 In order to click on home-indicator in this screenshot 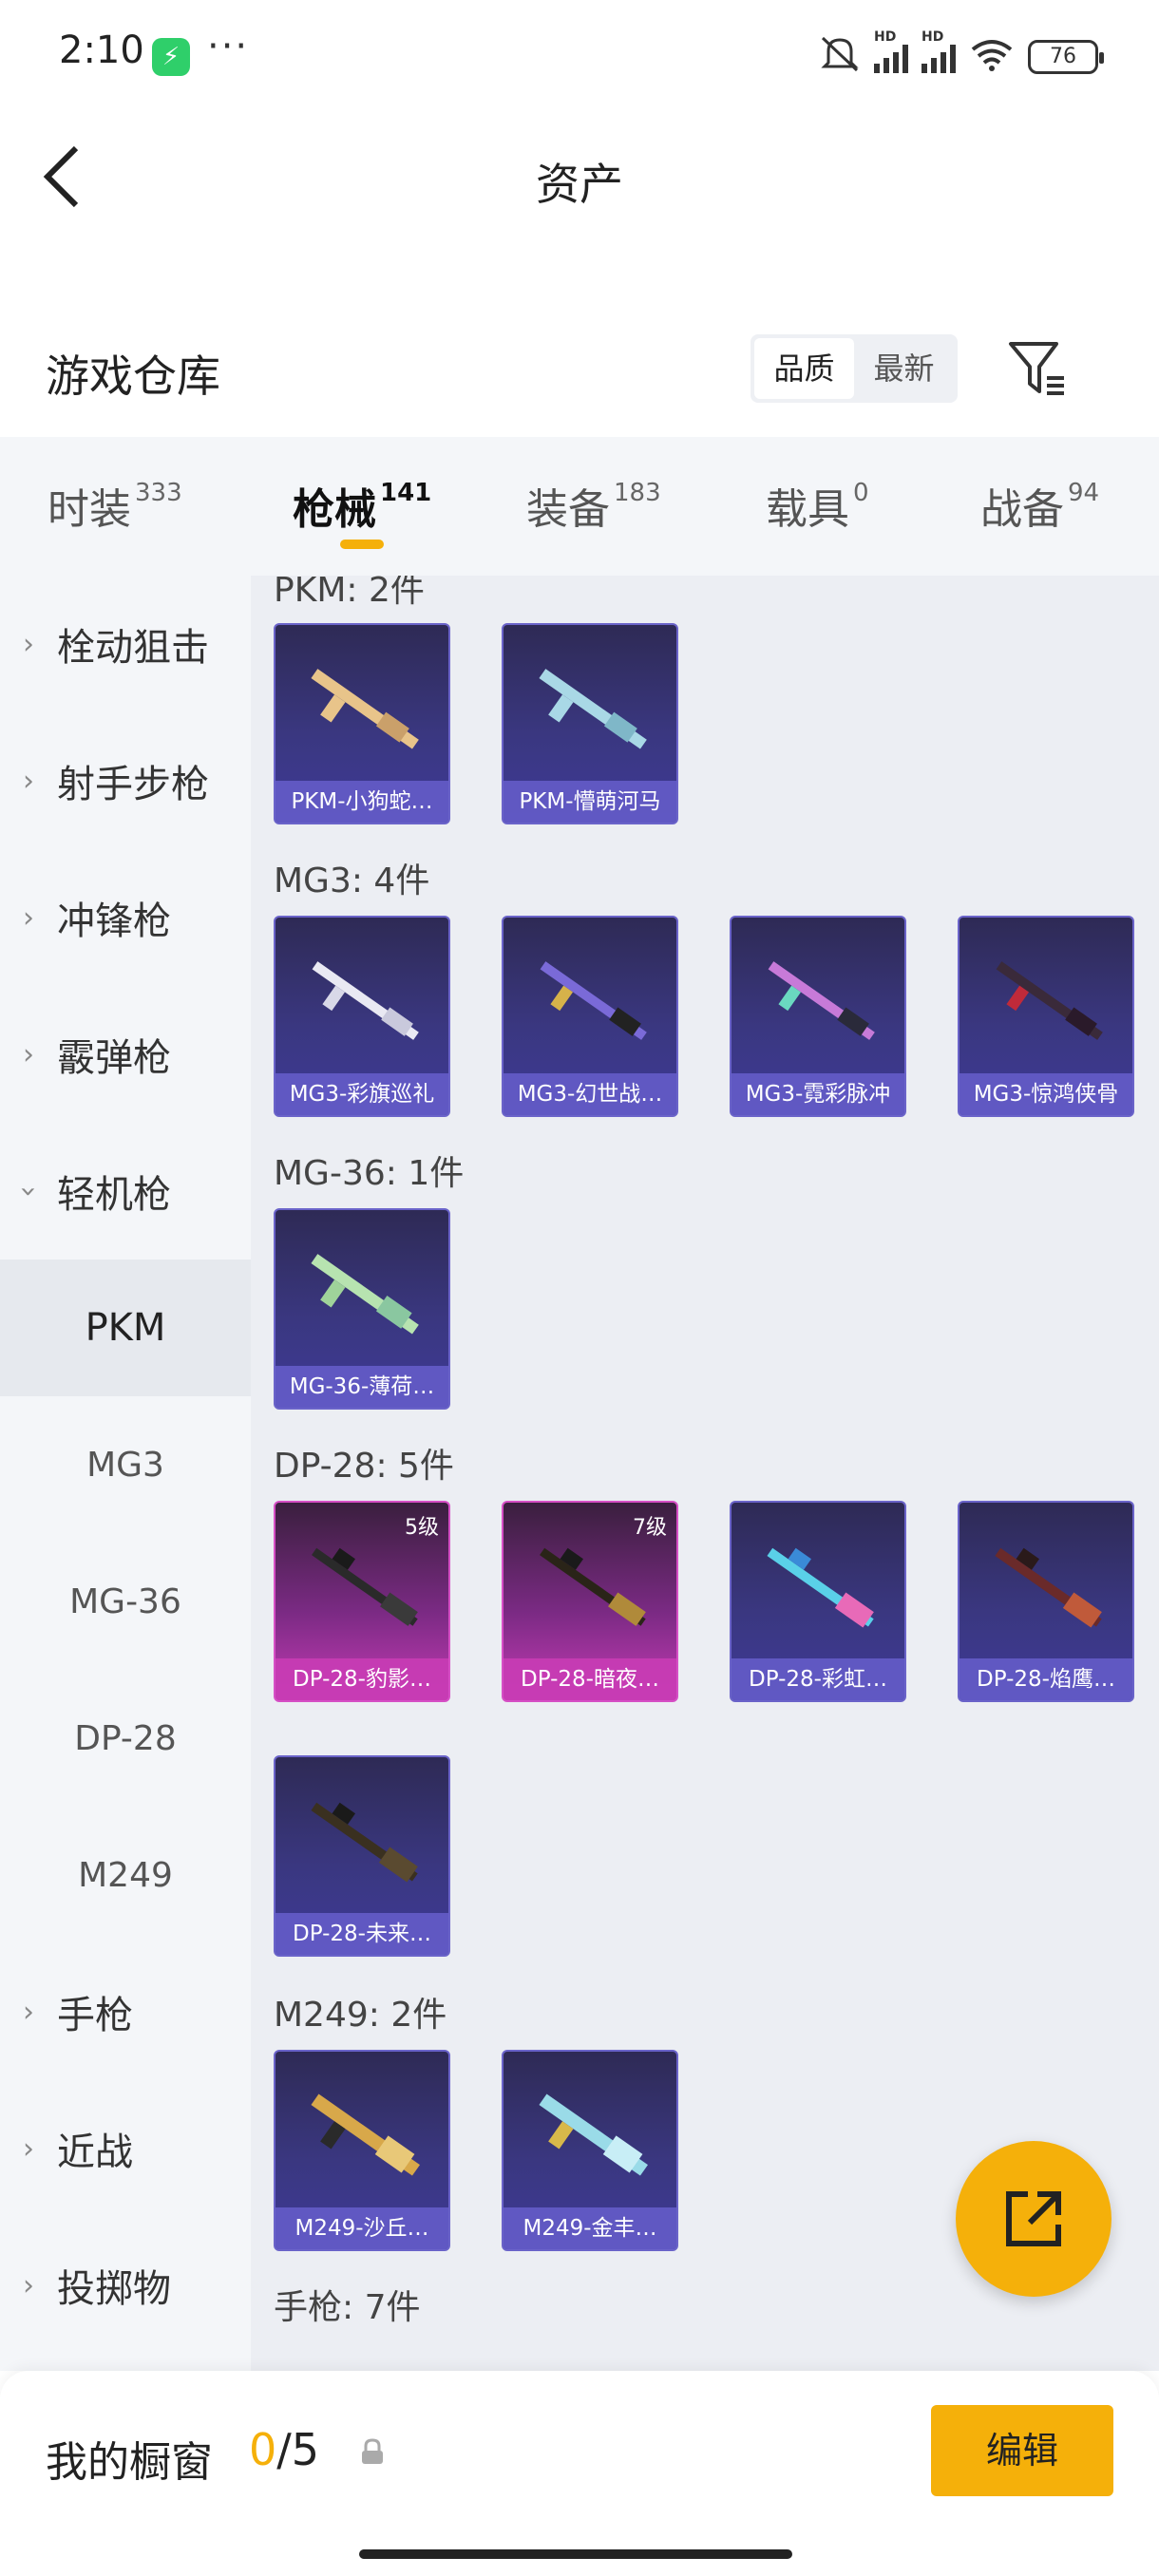, I will do `click(575, 2554)`.